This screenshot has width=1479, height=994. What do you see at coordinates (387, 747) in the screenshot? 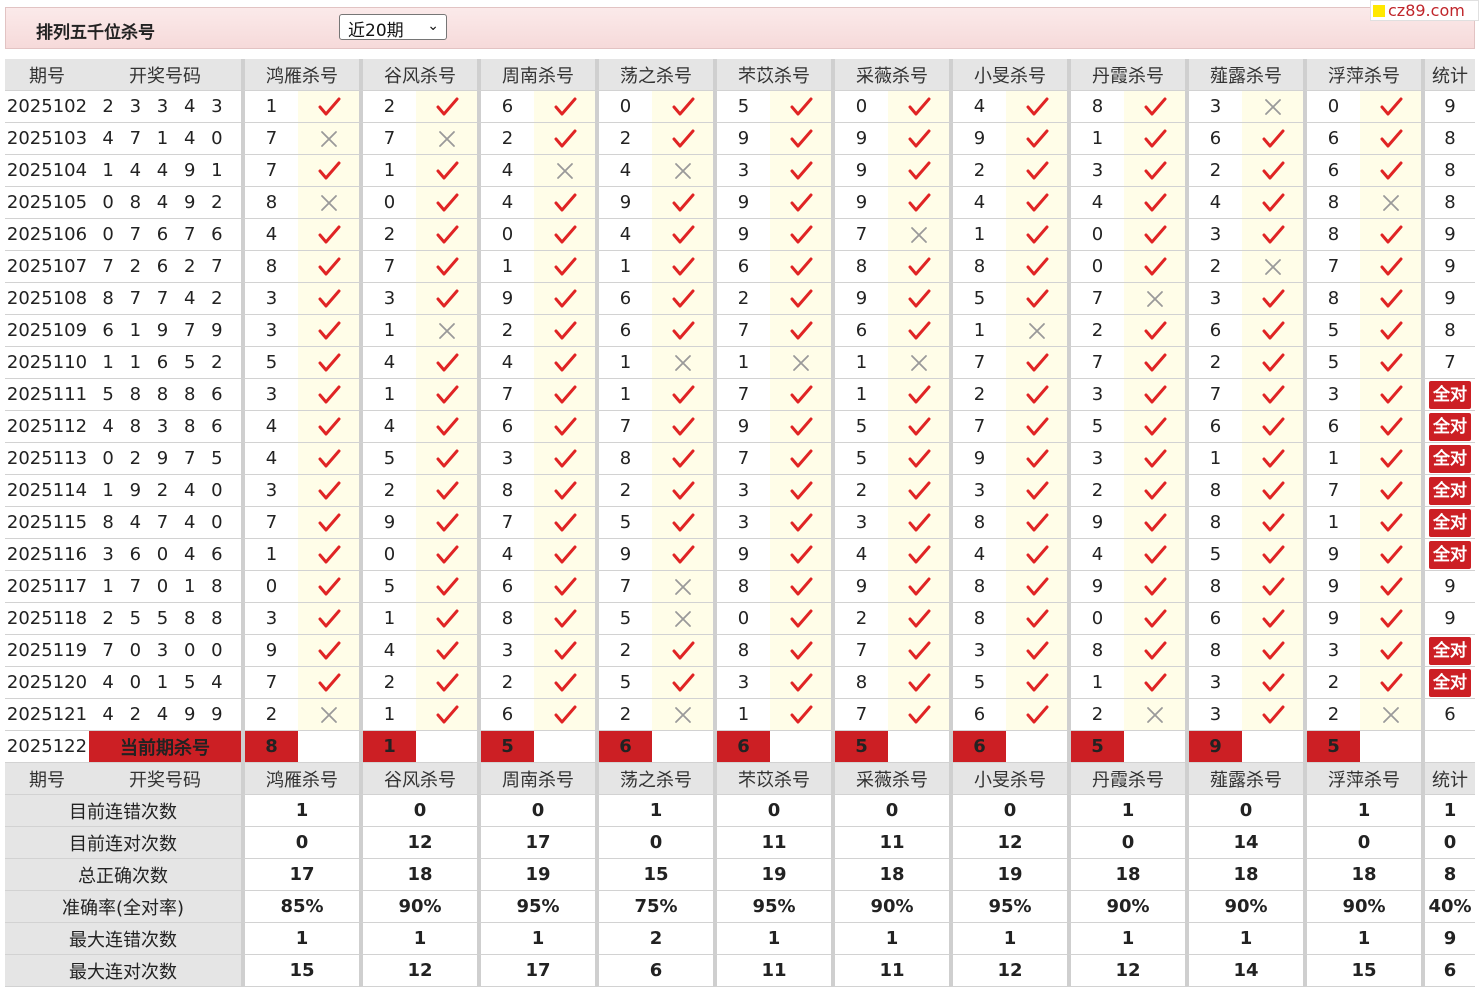
I see `current-kill-number: 1` at bounding box center [387, 747].